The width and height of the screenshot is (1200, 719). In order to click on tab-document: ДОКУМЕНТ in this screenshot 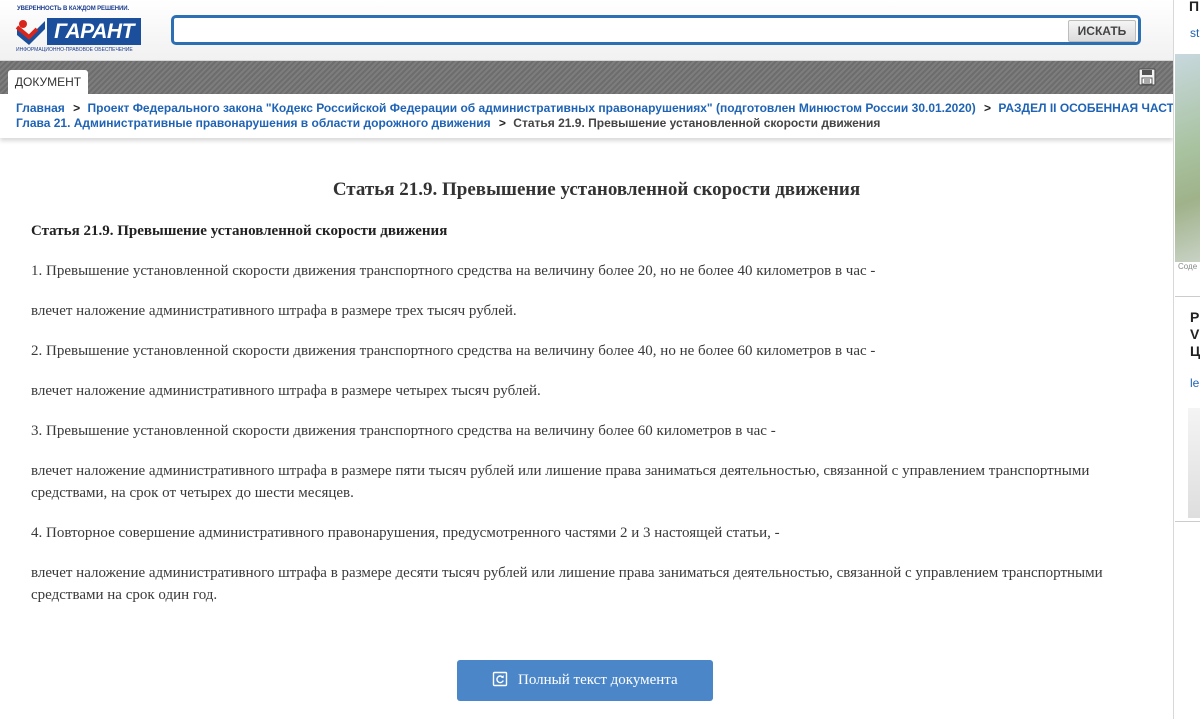, I will do `click(48, 82)`.